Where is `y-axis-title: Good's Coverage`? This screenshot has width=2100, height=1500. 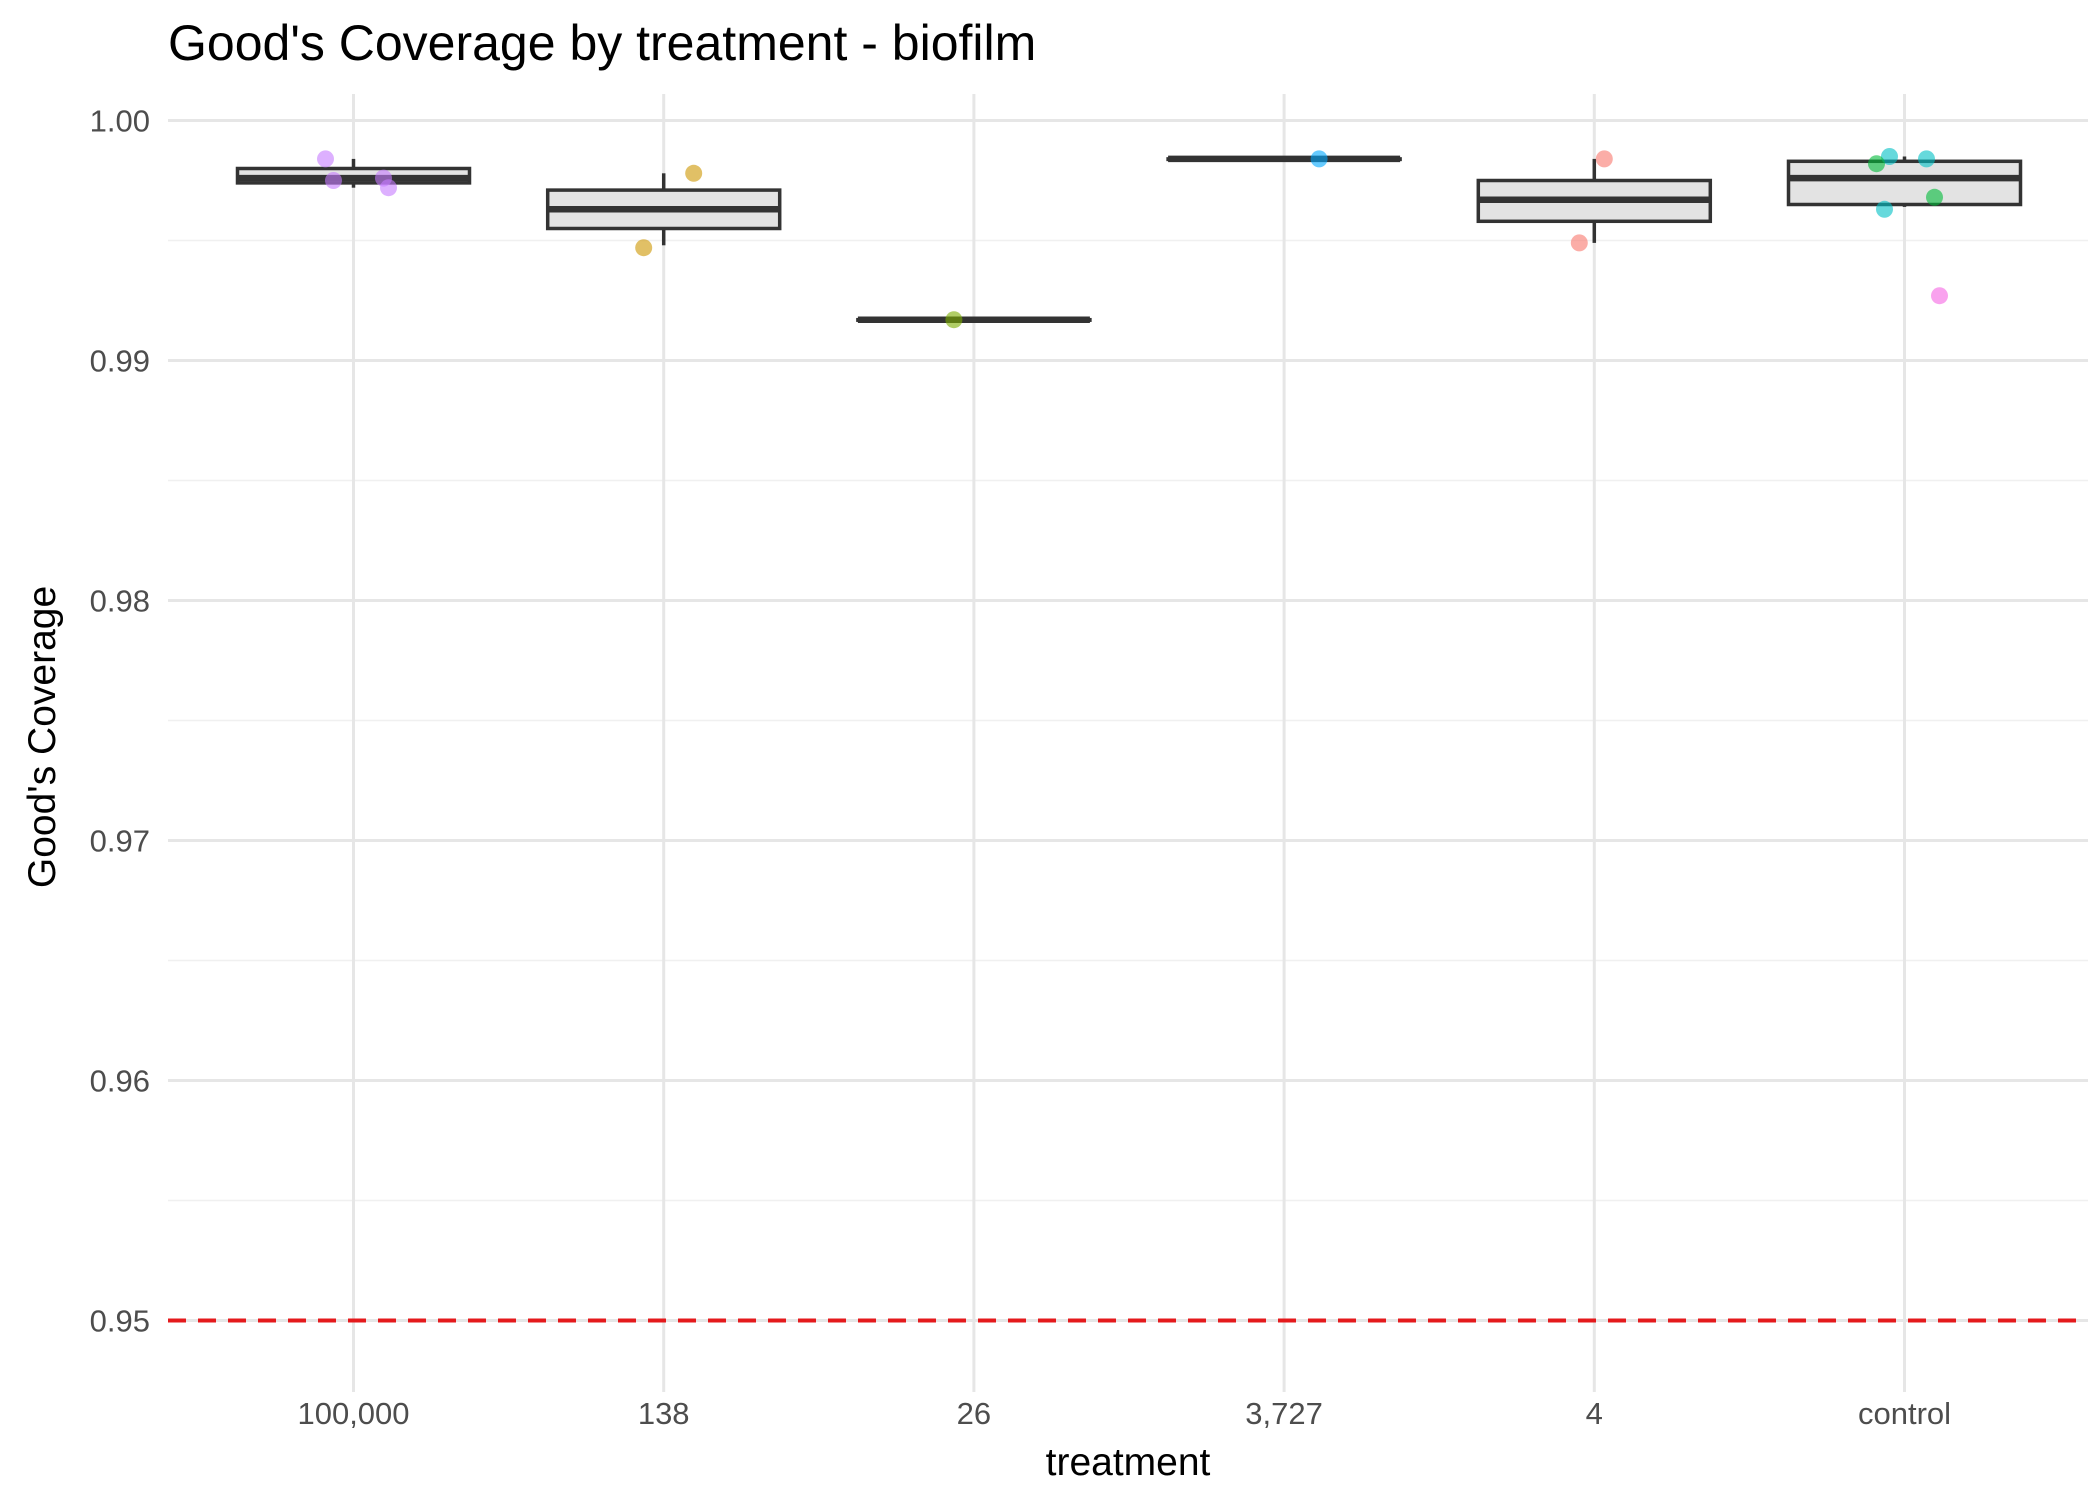 y-axis-title: Good's Coverage is located at coordinates (42, 737).